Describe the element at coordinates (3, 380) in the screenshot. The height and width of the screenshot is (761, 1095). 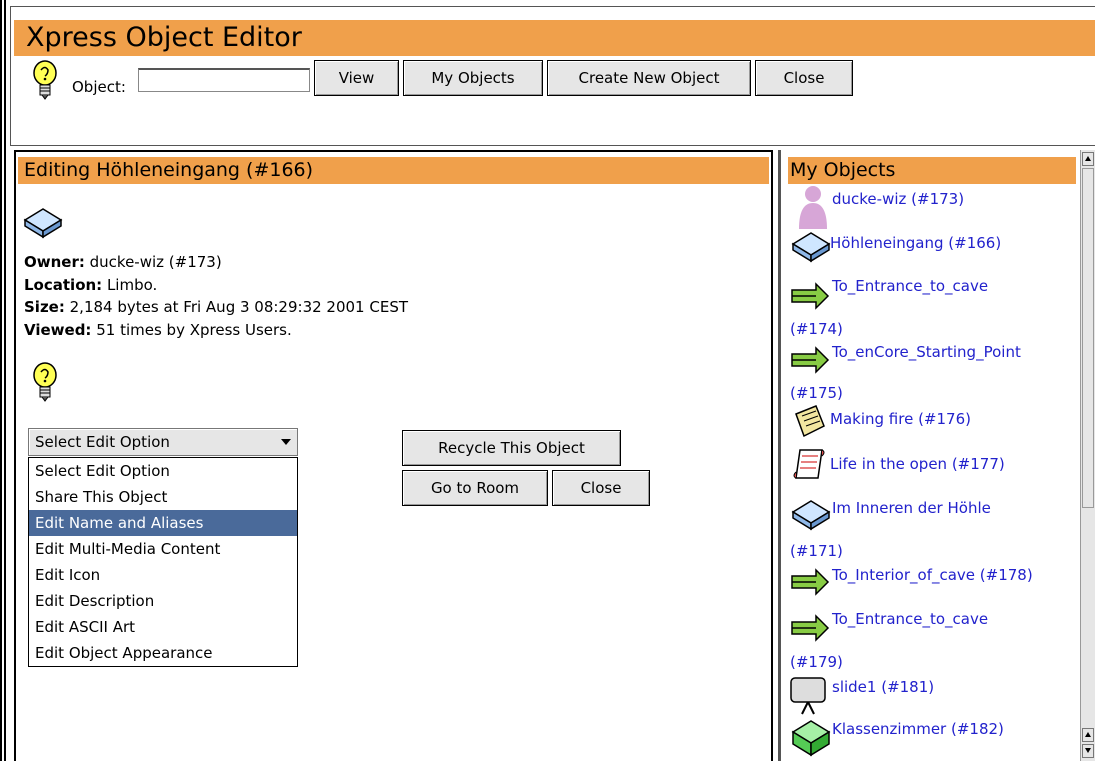
I see `window-frame` at that location.